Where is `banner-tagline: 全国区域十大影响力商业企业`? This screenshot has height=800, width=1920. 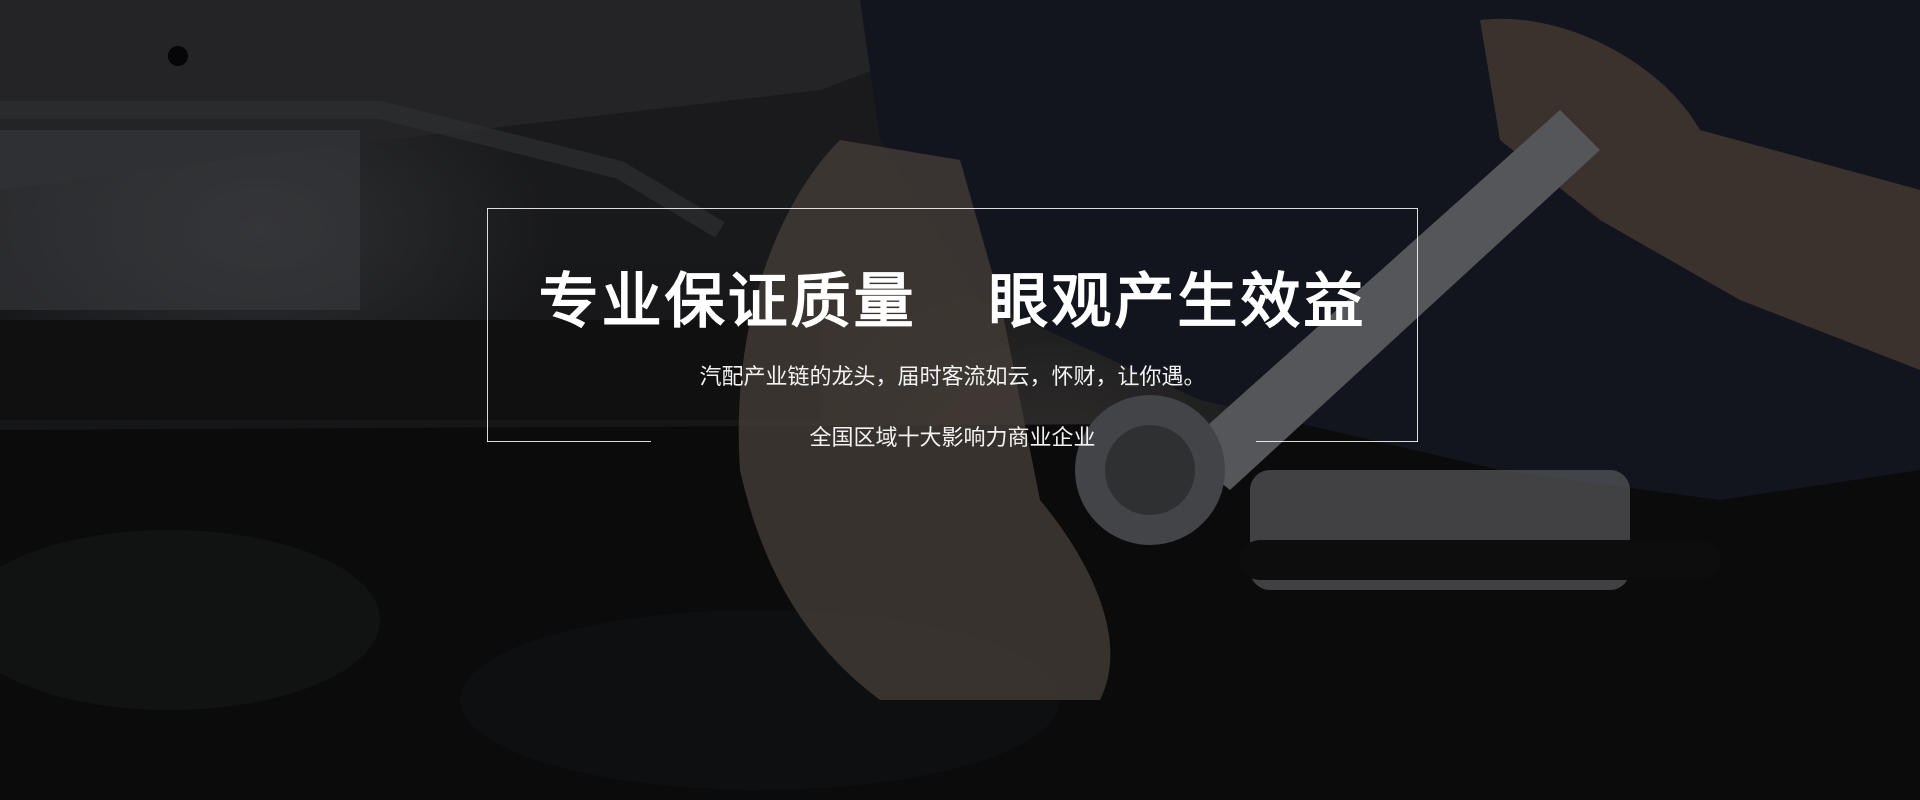 banner-tagline: 全国区域十大影响力商业企业 is located at coordinates (952, 438).